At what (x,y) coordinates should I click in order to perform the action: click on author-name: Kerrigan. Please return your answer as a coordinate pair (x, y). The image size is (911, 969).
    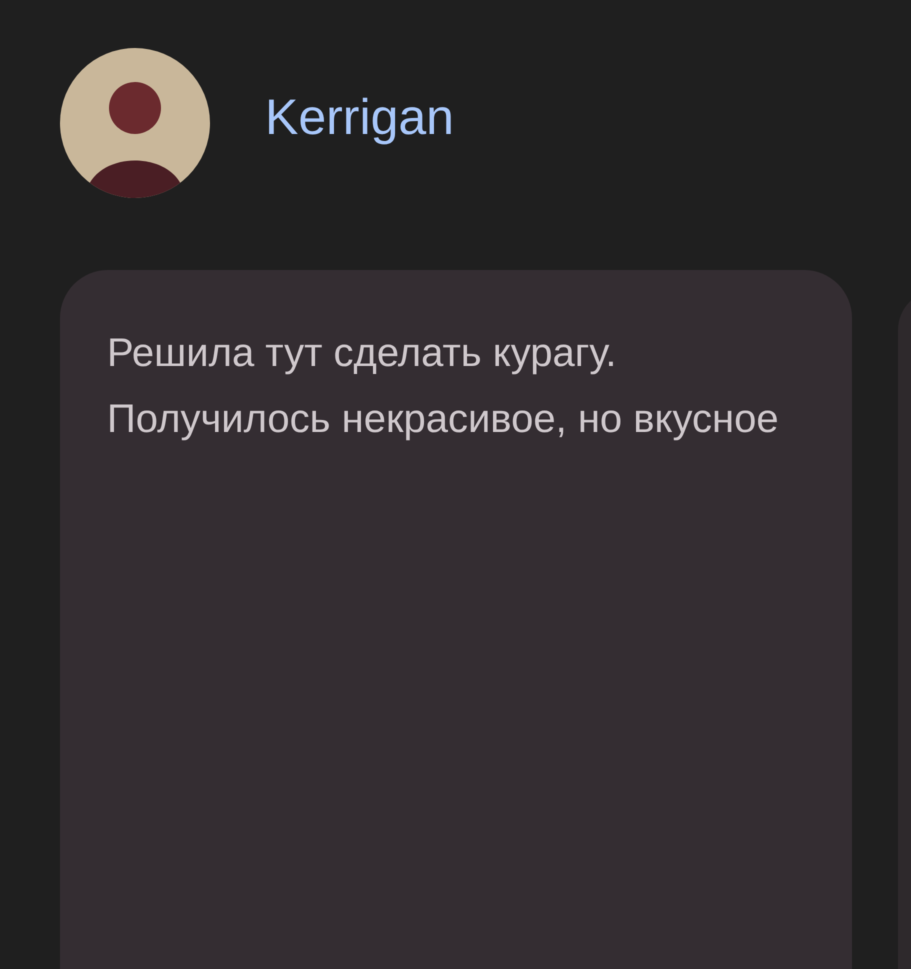
    Looking at the image, I should click on (359, 117).